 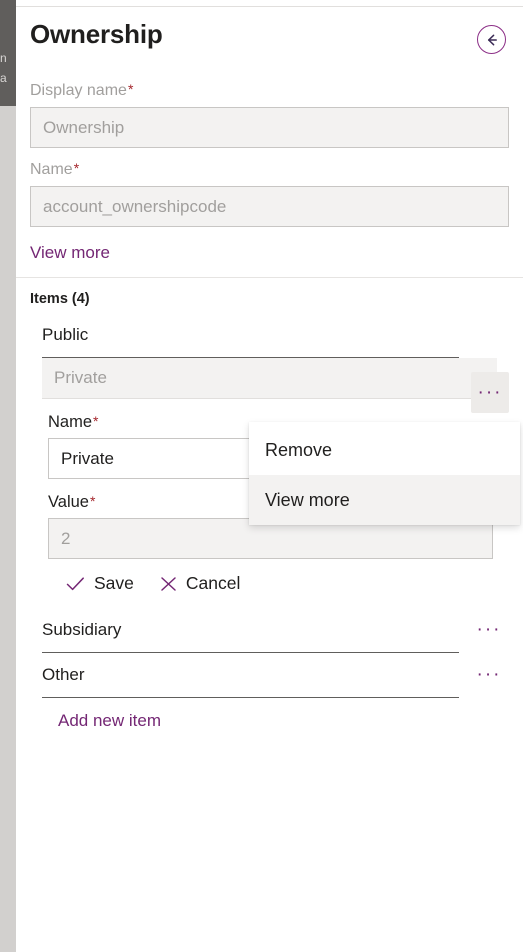 What do you see at coordinates (491, 39) in the screenshot?
I see `back-arrow-icon` at bounding box center [491, 39].